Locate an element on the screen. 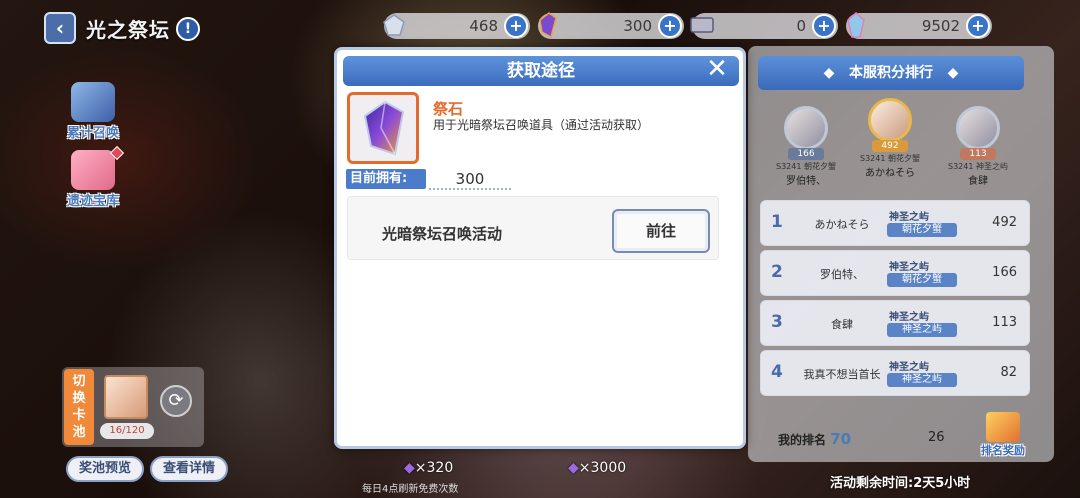 The width and height of the screenshot is (1080, 498). pool-character-avatar is located at coordinates (126, 397).